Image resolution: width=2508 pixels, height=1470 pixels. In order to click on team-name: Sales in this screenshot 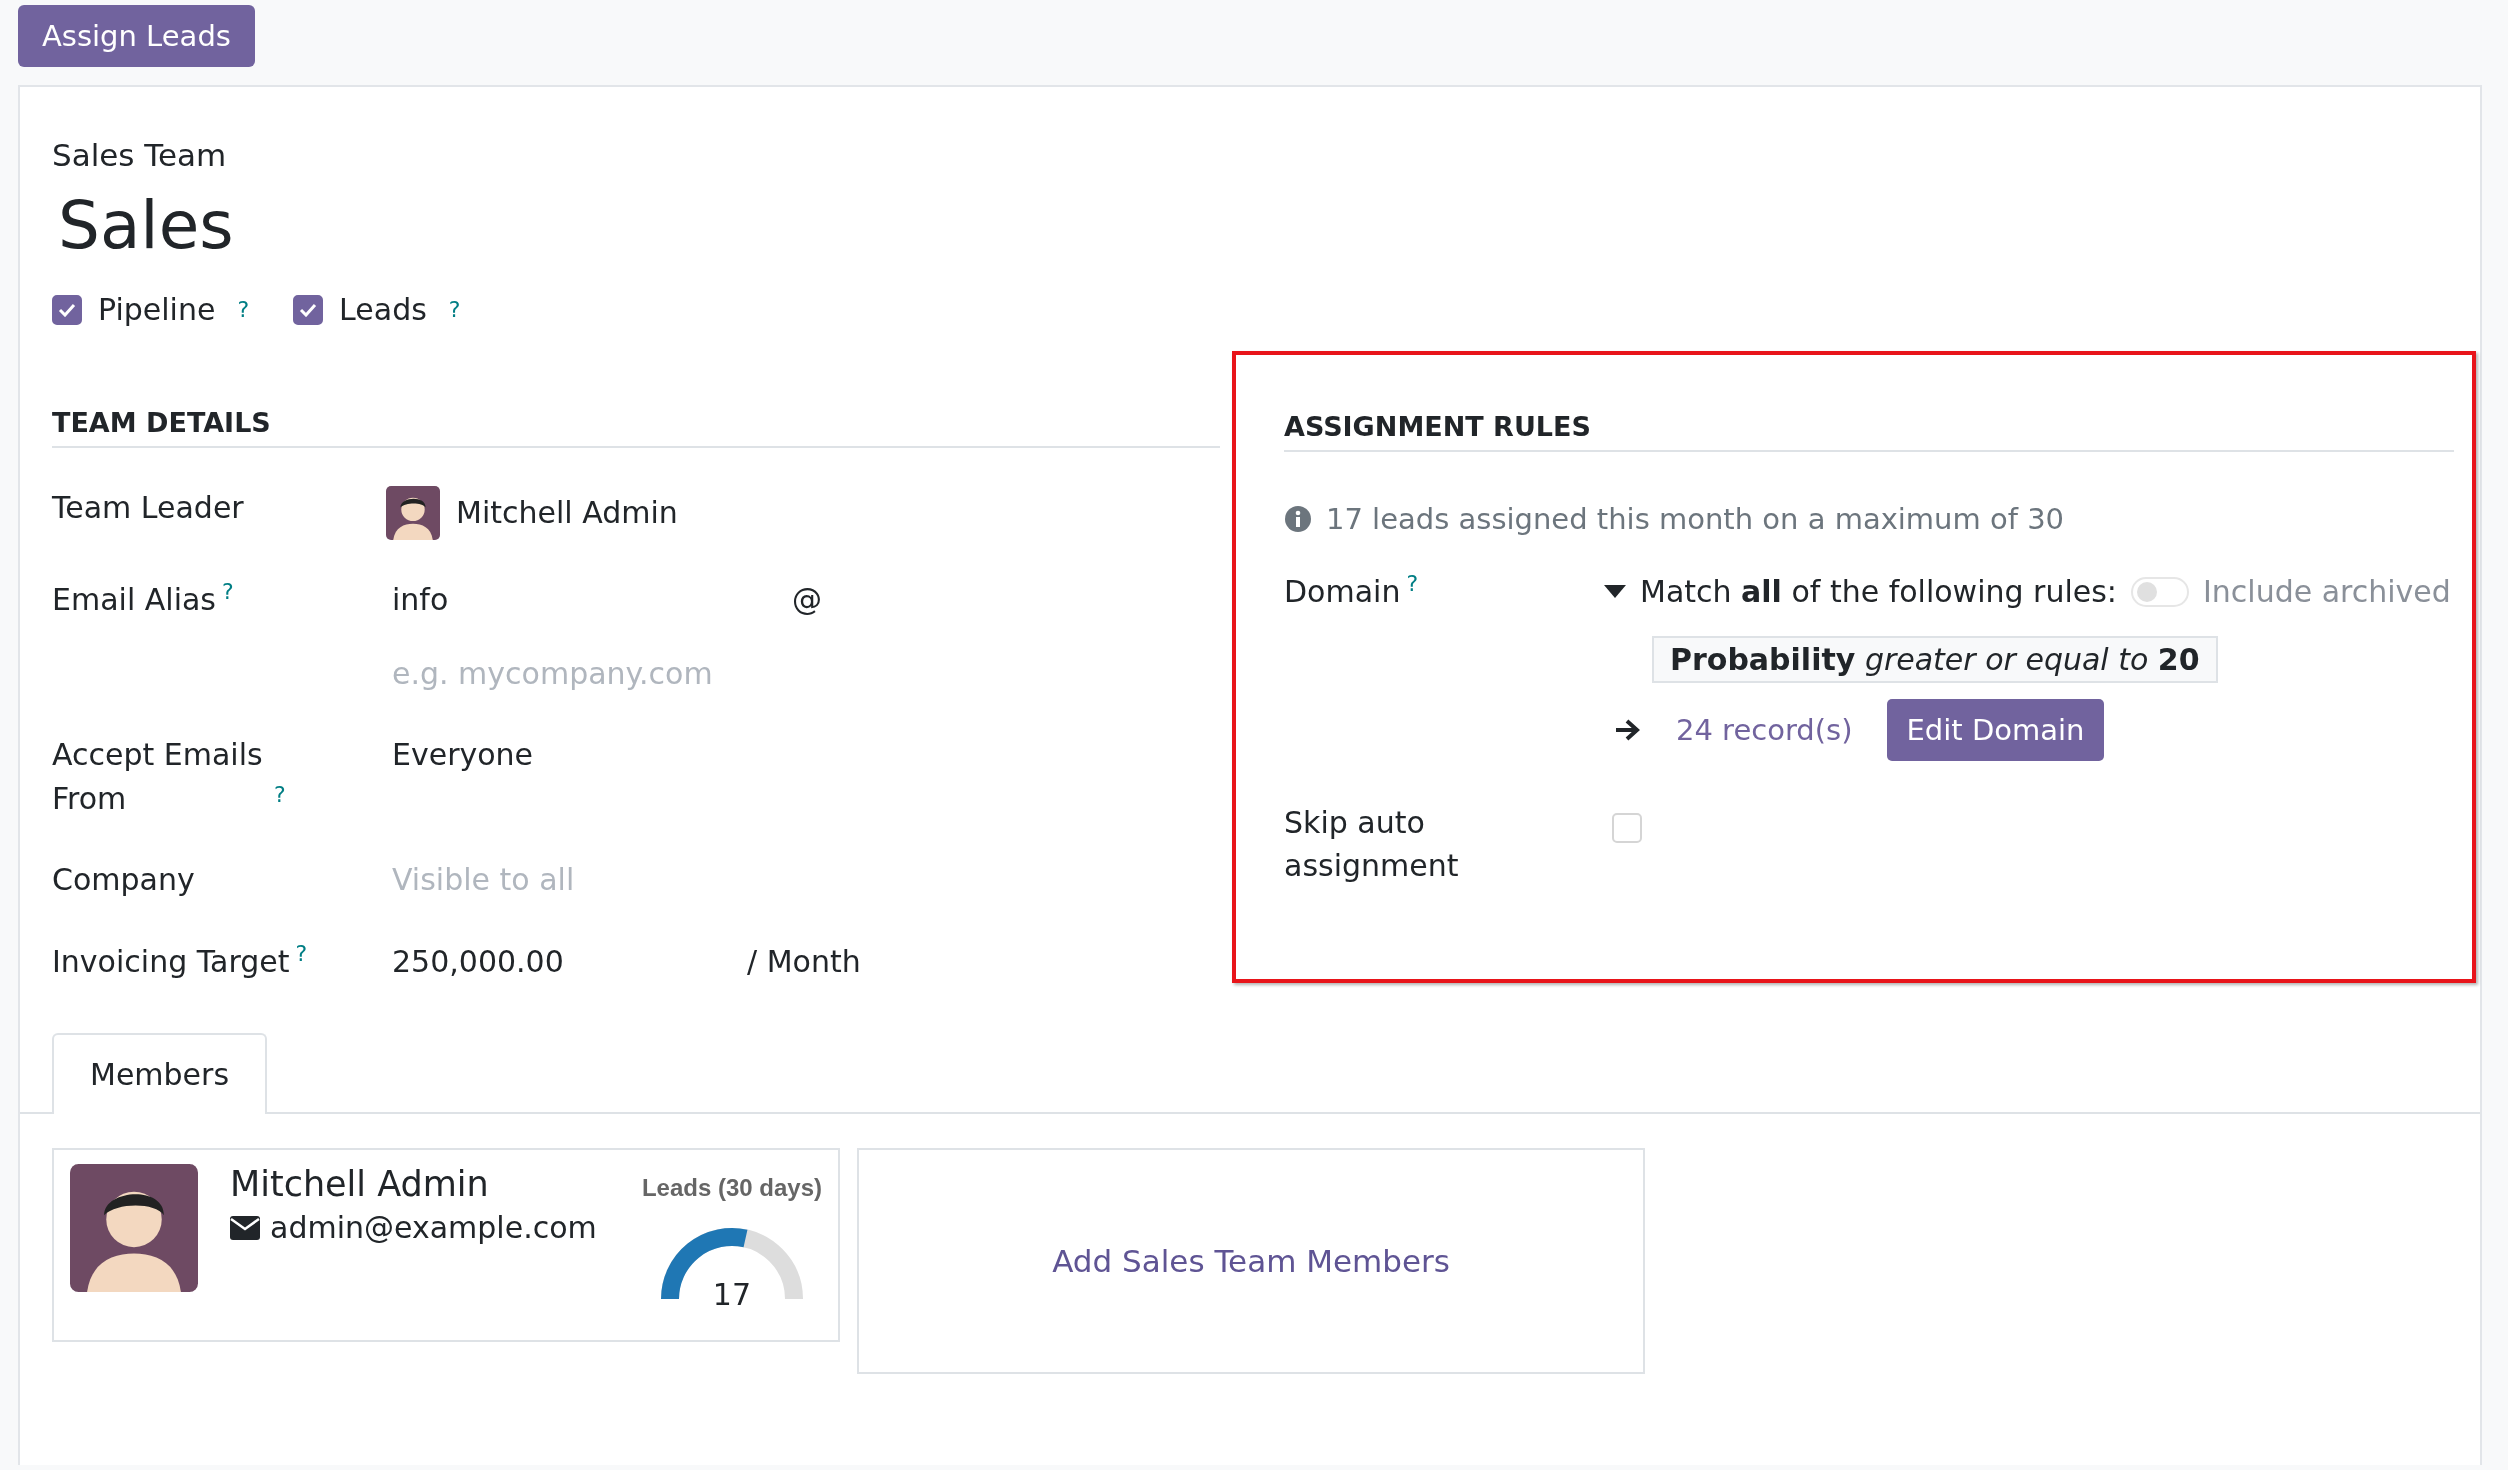, I will do `click(146, 225)`.